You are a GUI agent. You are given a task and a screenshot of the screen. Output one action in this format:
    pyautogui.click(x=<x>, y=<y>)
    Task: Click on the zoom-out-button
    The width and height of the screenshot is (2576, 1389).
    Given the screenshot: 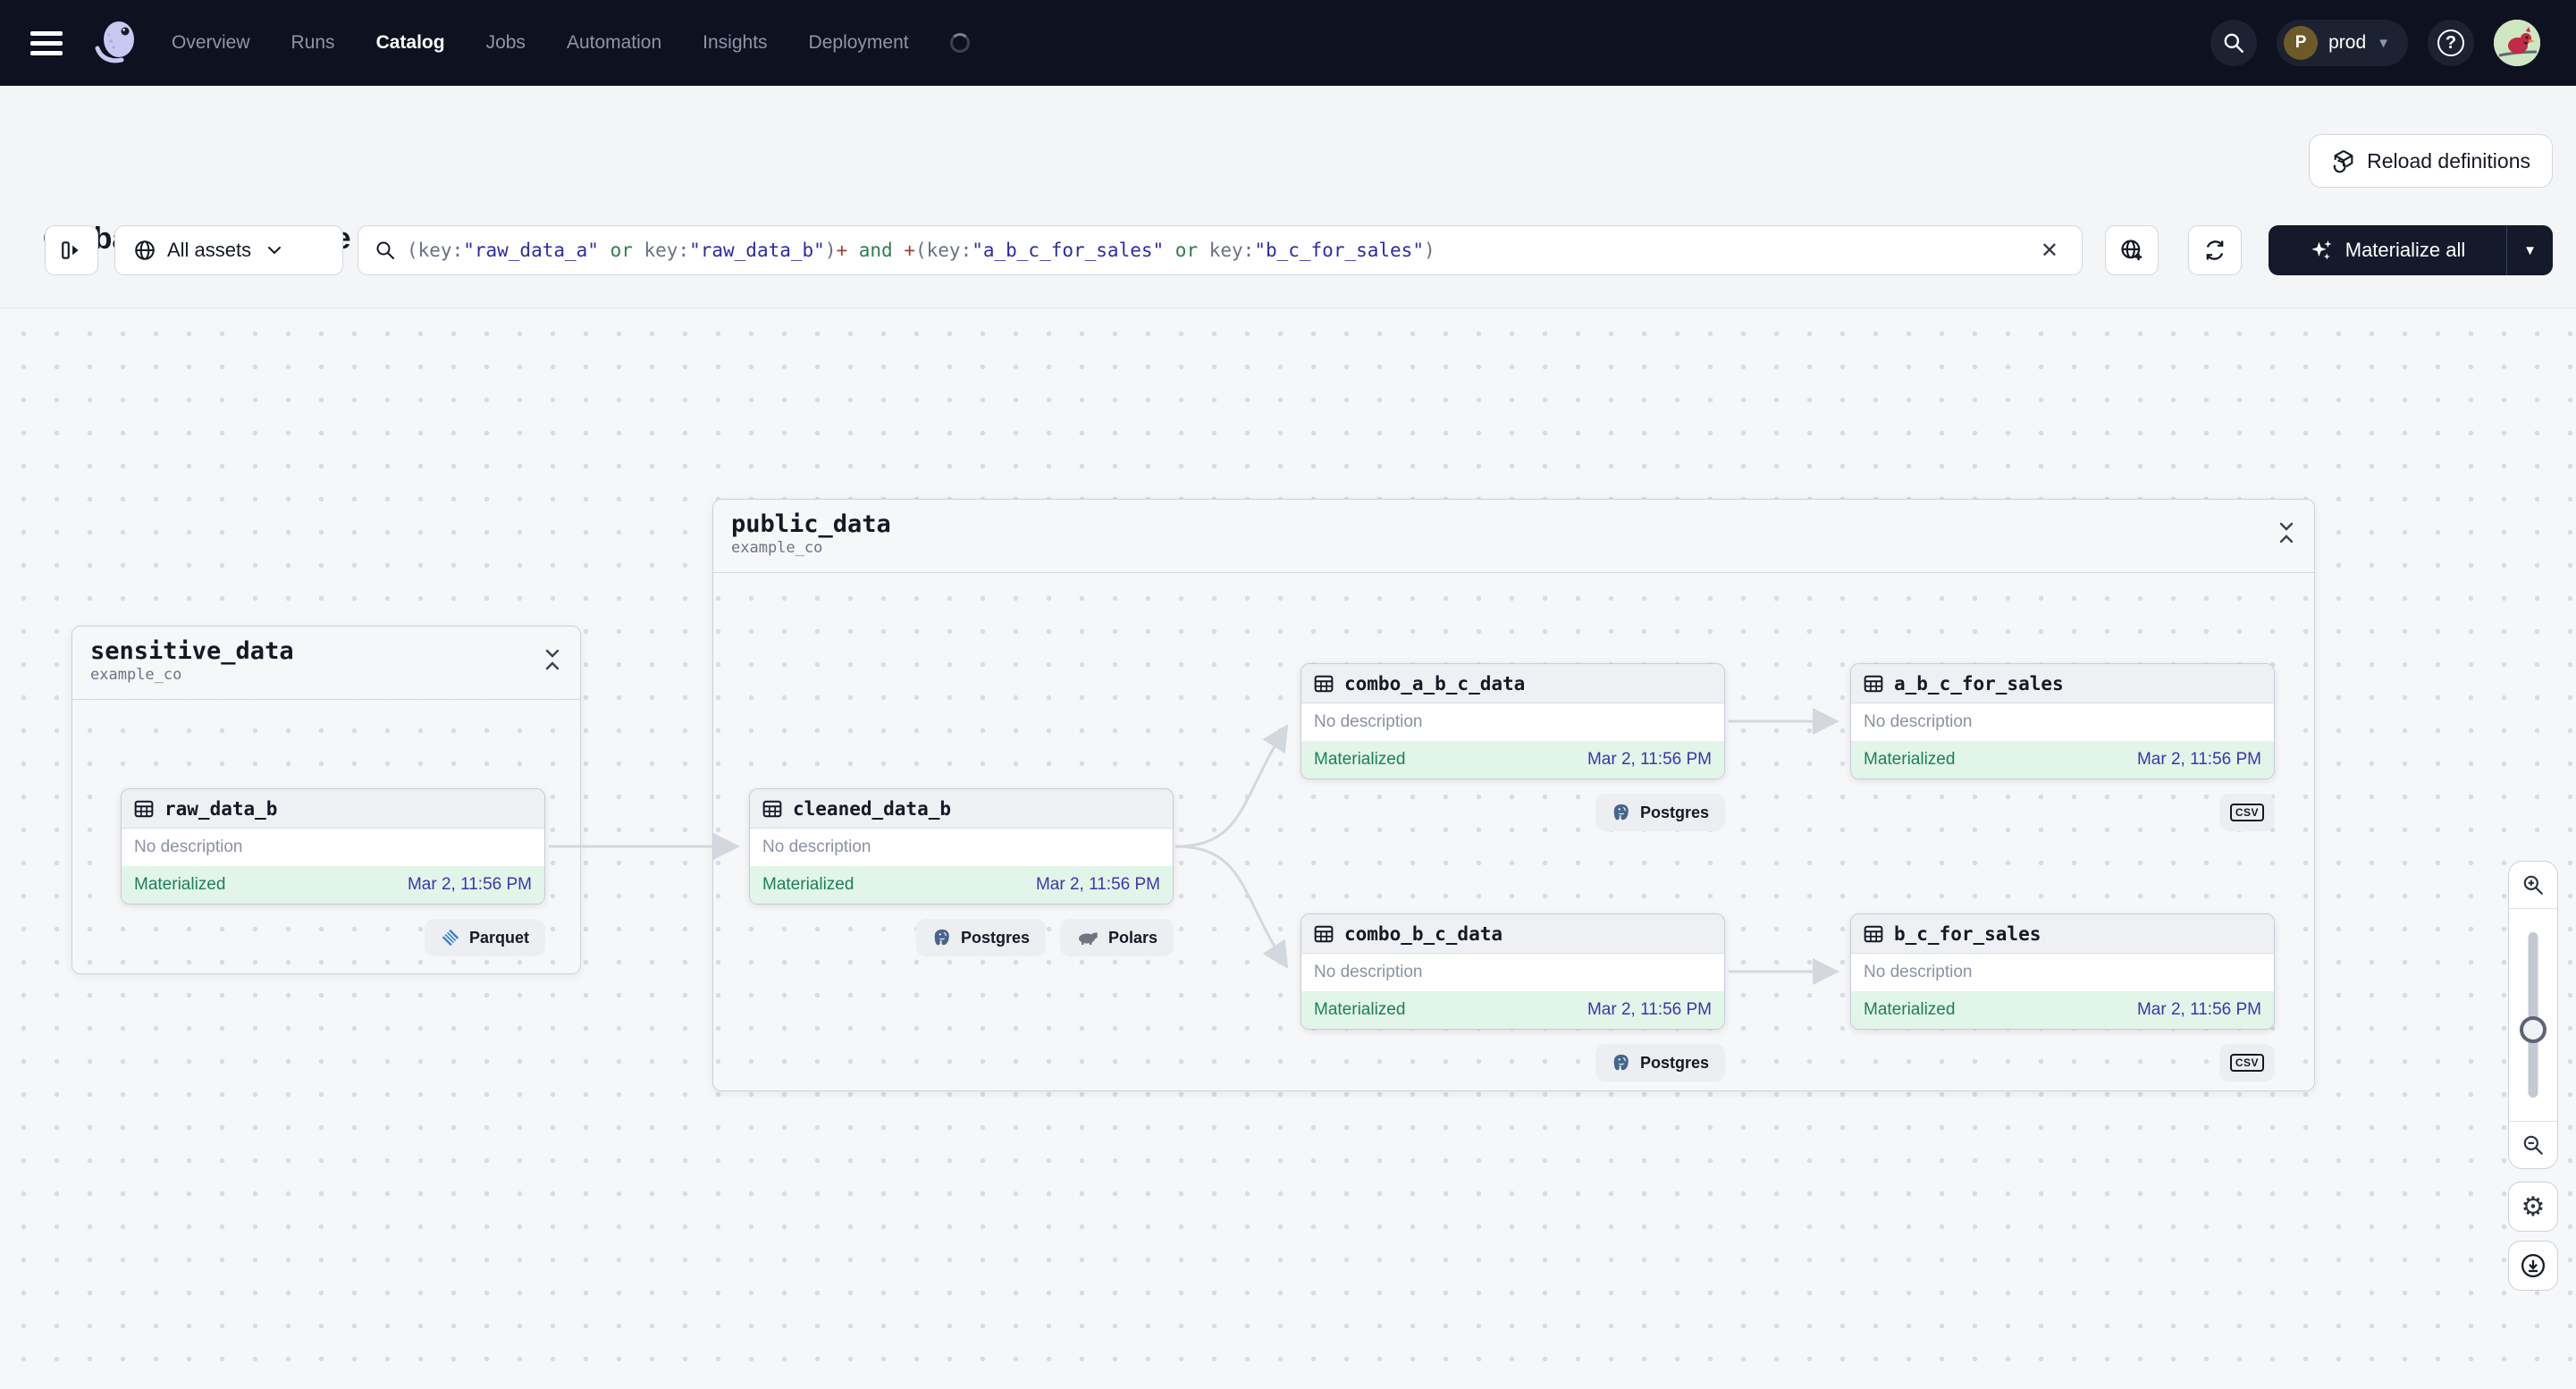 What is the action you would take?
    pyautogui.click(x=2533, y=1144)
    